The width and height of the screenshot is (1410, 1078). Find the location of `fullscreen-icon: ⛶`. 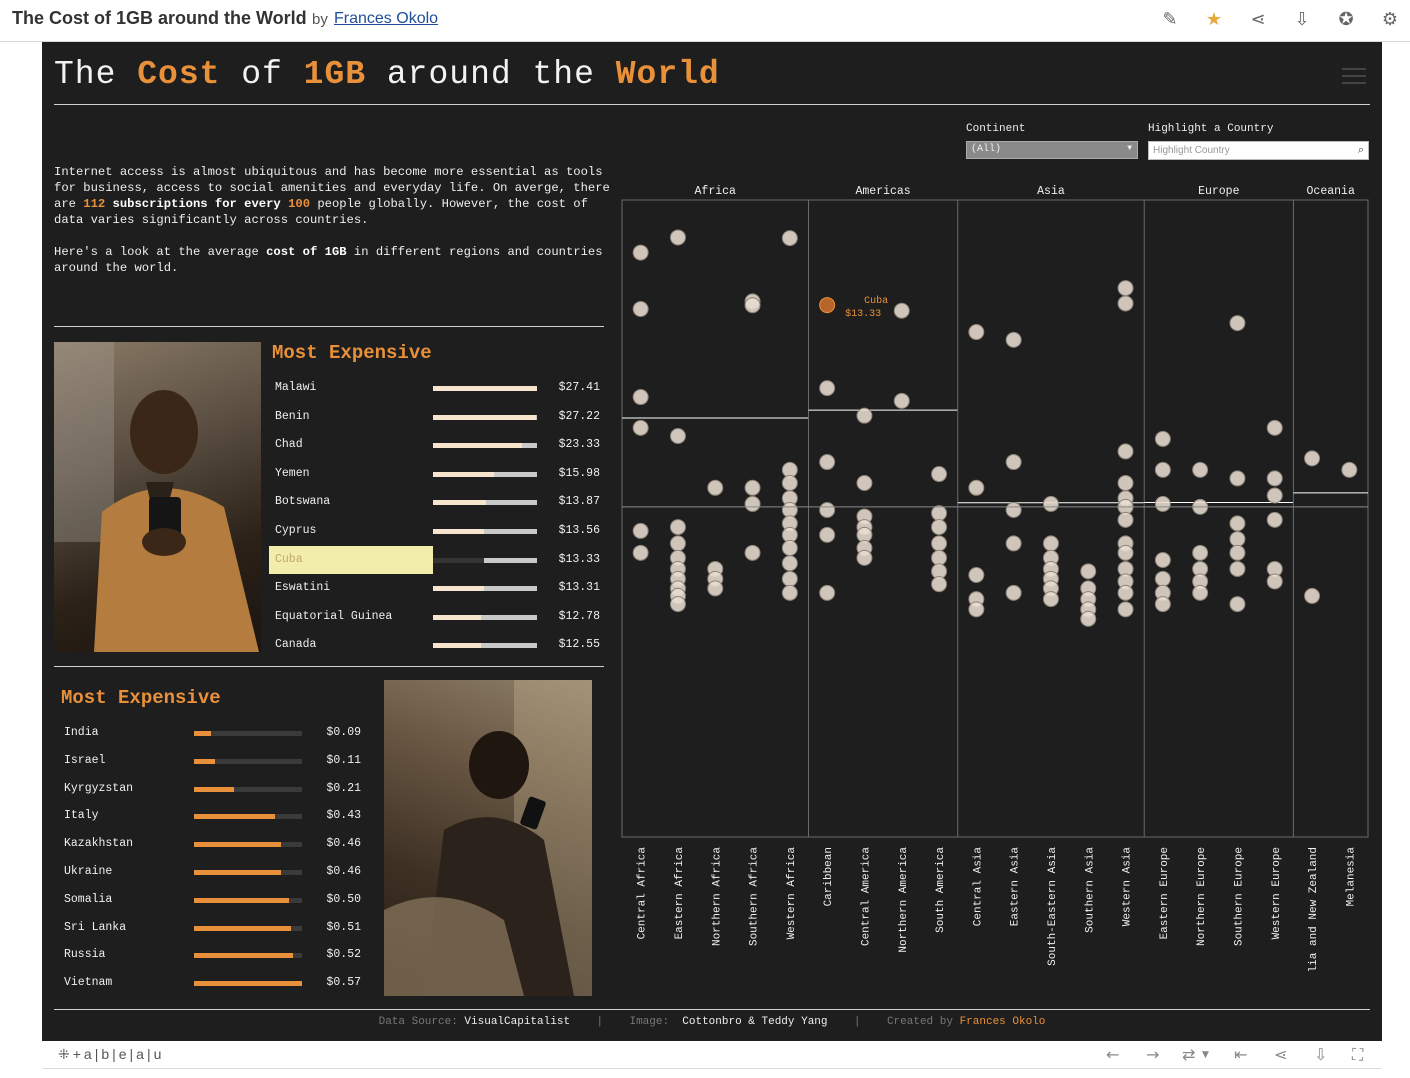

fullscreen-icon: ⛶ is located at coordinates (1357, 1055).